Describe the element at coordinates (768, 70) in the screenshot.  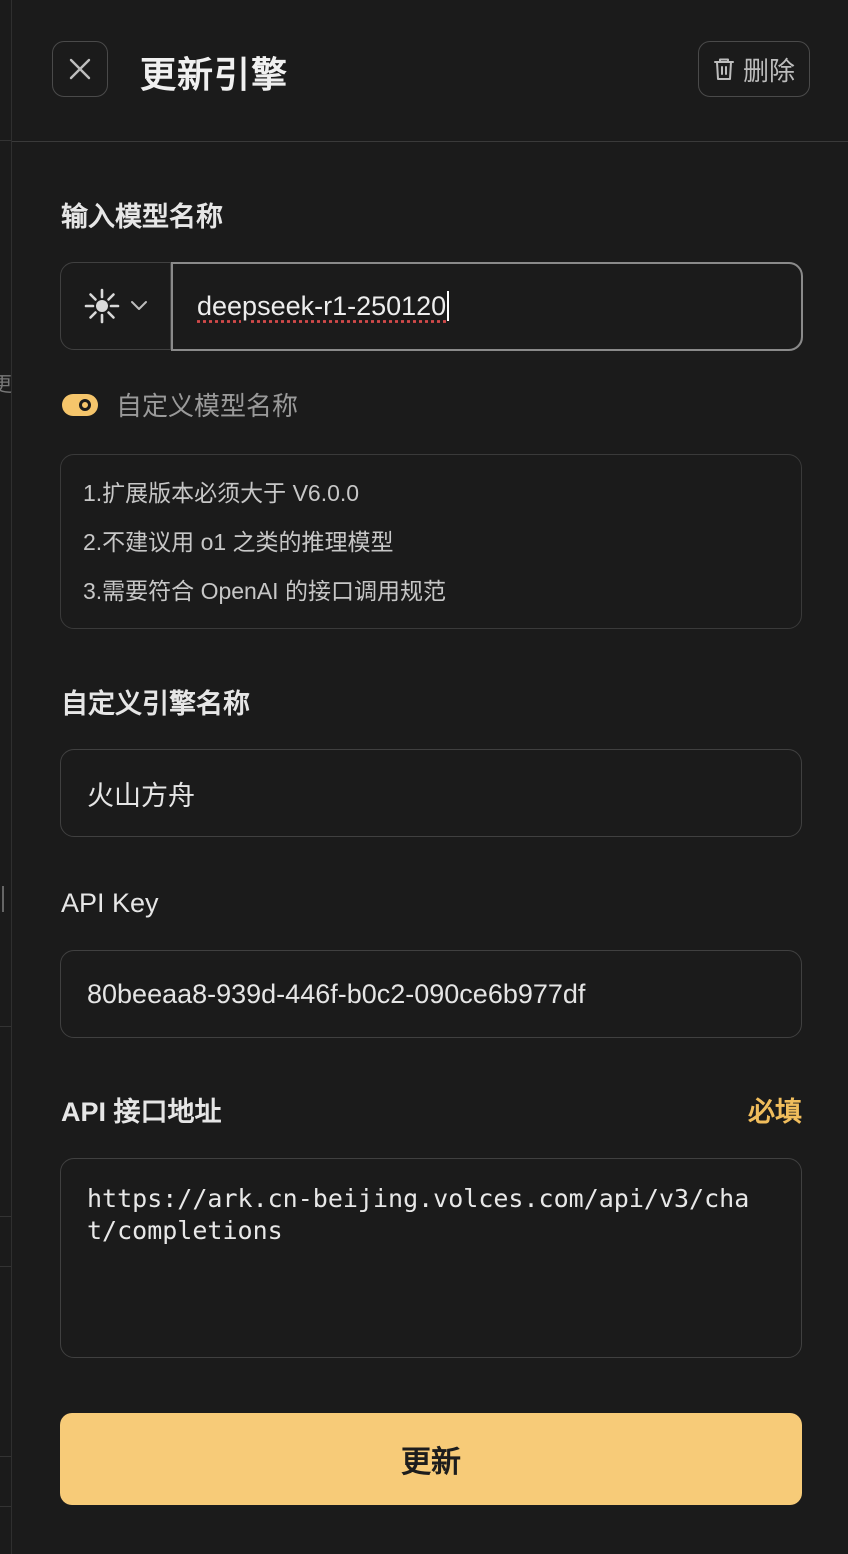
I see `delete-label: 删除` at that location.